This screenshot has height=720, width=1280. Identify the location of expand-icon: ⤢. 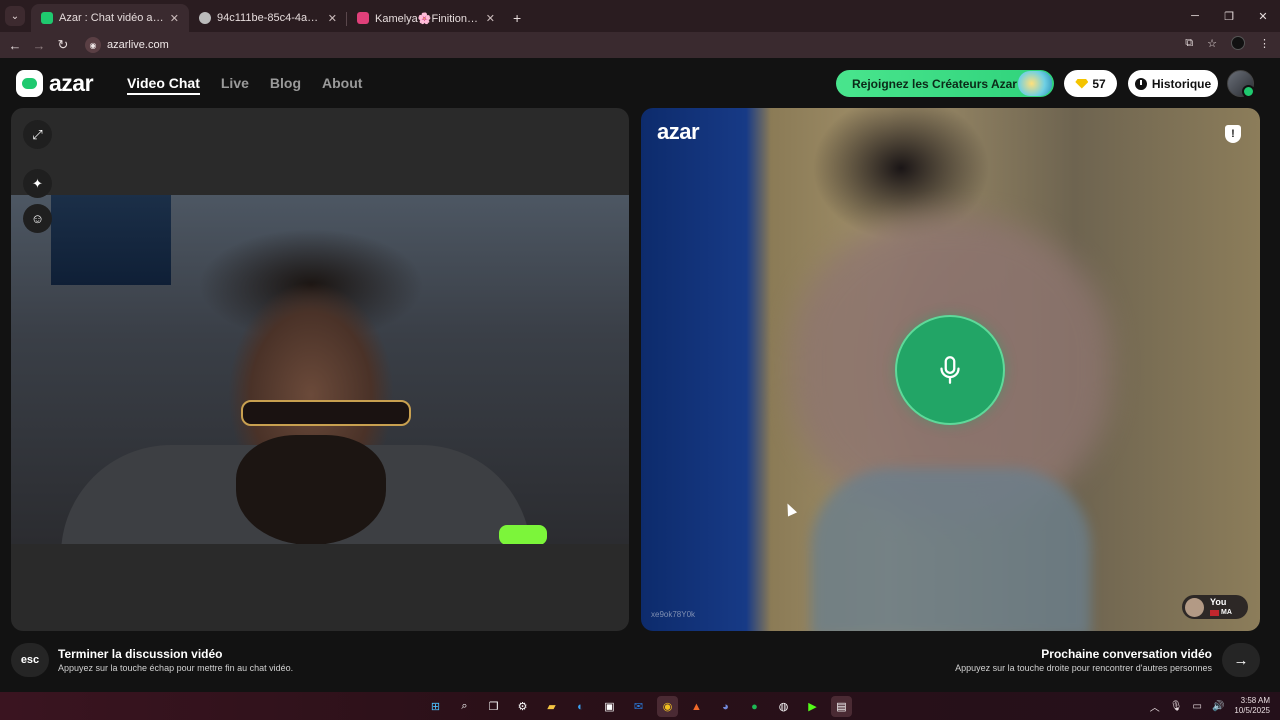
(37, 134).